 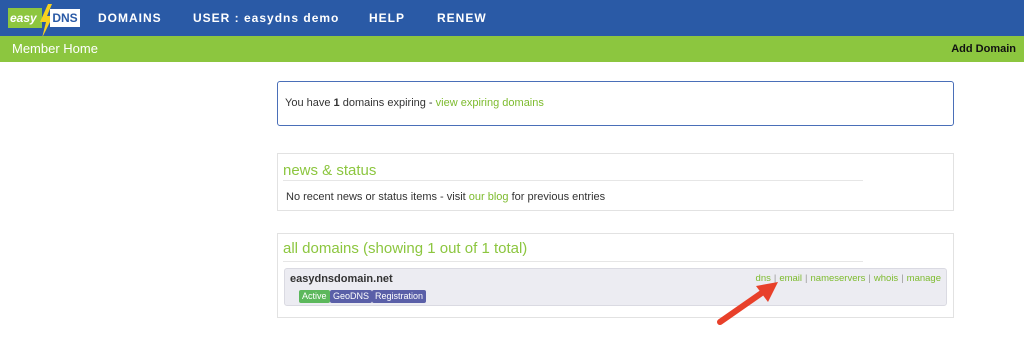 What do you see at coordinates (377, 197) in the screenshot?
I see `news-text-before: No recent news or status items - visit` at bounding box center [377, 197].